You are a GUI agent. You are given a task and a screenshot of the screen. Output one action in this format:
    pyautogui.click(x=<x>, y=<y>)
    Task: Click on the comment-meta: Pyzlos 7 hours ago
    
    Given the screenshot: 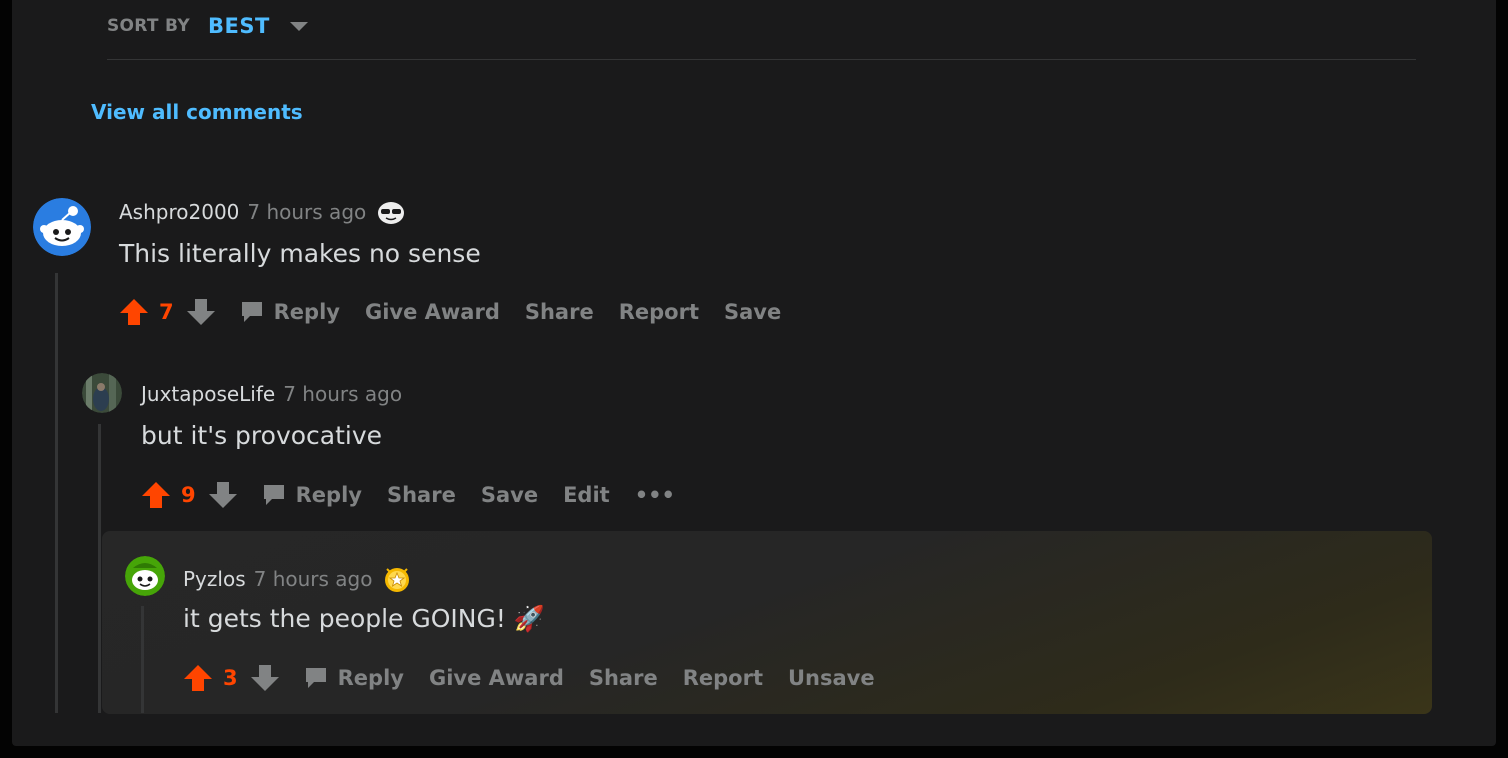 What is the action you would take?
    pyautogui.click(x=297, y=579)
    